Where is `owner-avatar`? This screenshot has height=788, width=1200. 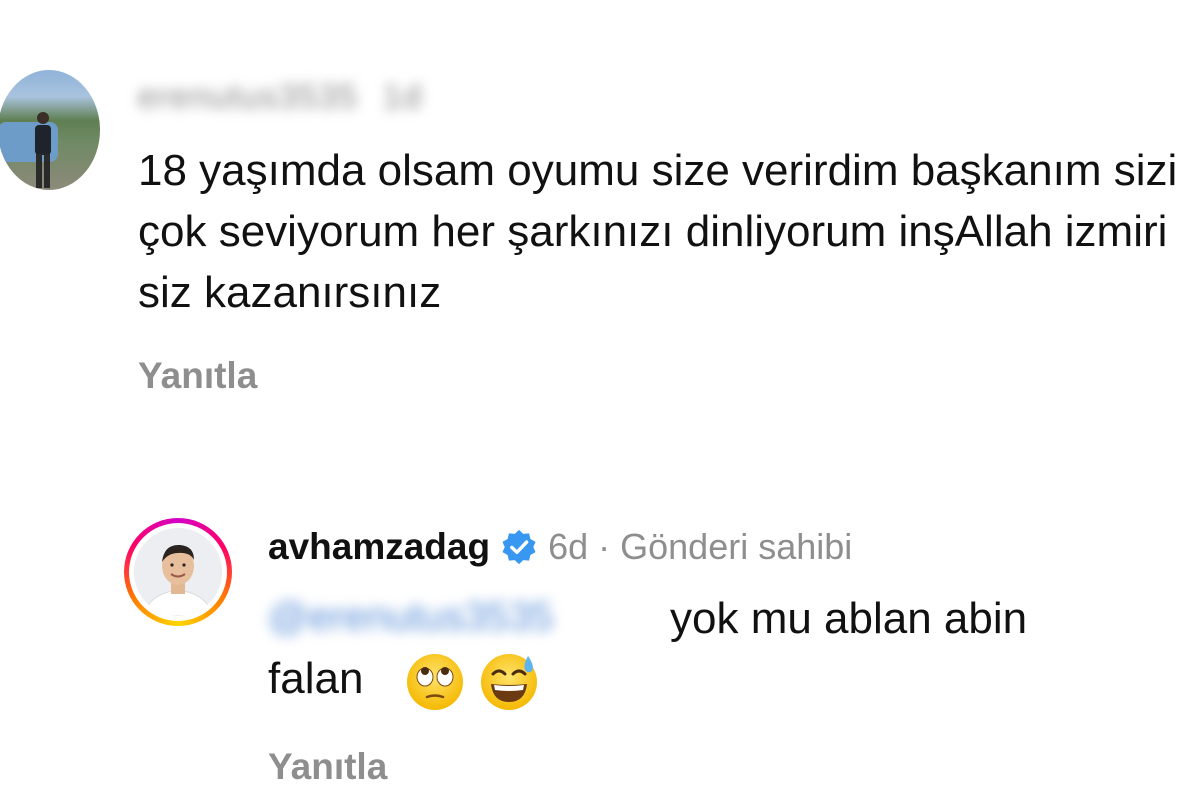 owner-avatar is located at coordinates (178, 572).